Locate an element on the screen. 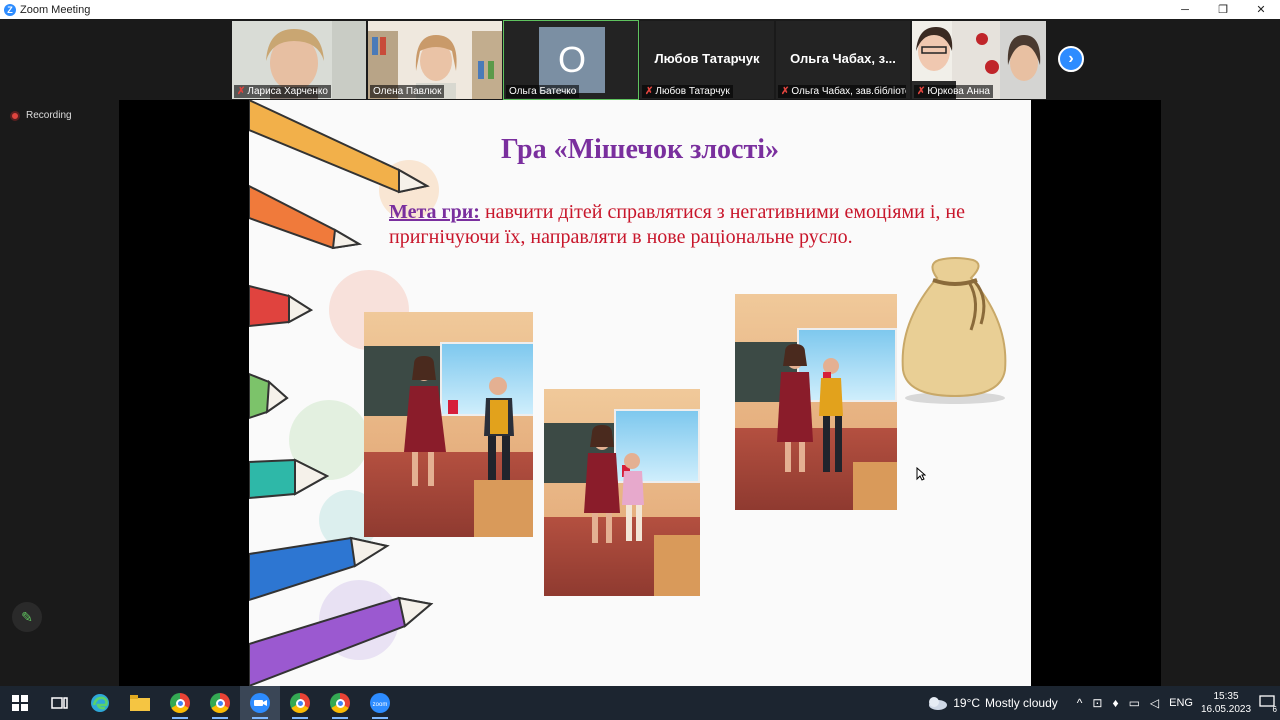  participant-name-tag: ✗ Любов Татарчук is located at coordinates (687, 91).